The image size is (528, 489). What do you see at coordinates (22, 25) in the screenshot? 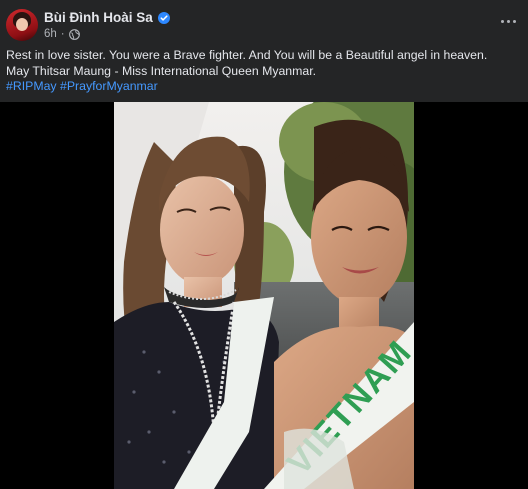
I see `author-avatar` at bounding box center [22, 25].